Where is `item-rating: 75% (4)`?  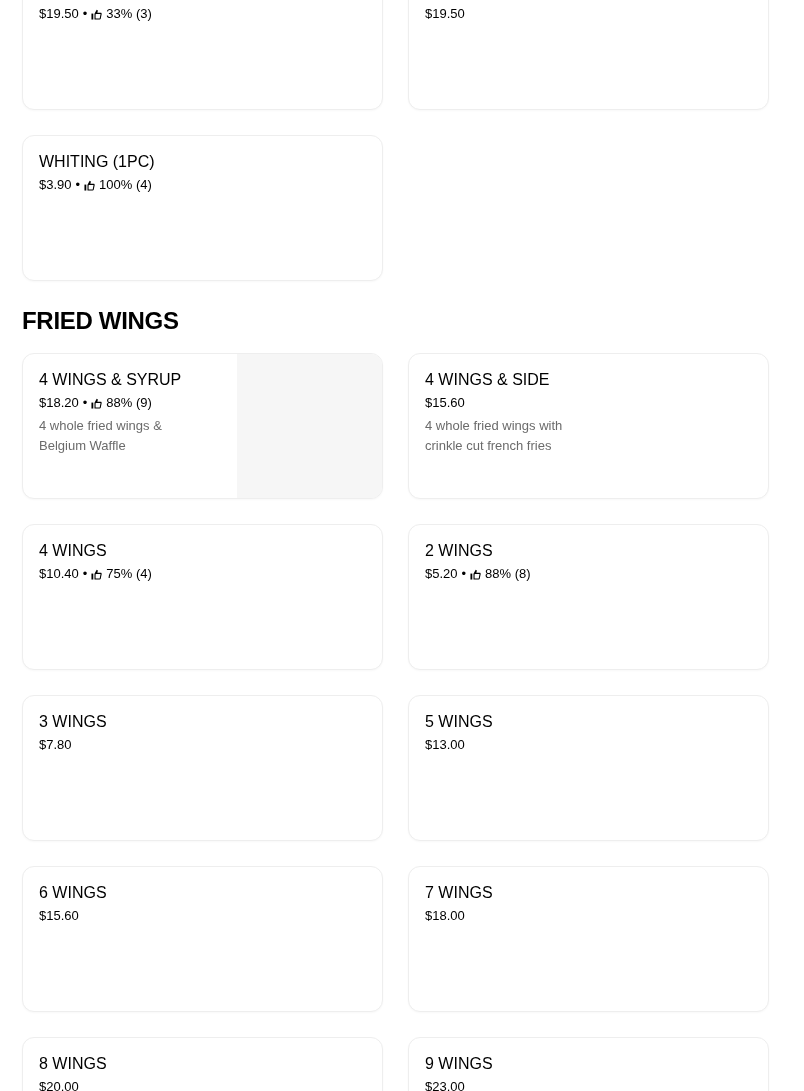 item-rating: 75% (4) is located at coordinates (129, 574).